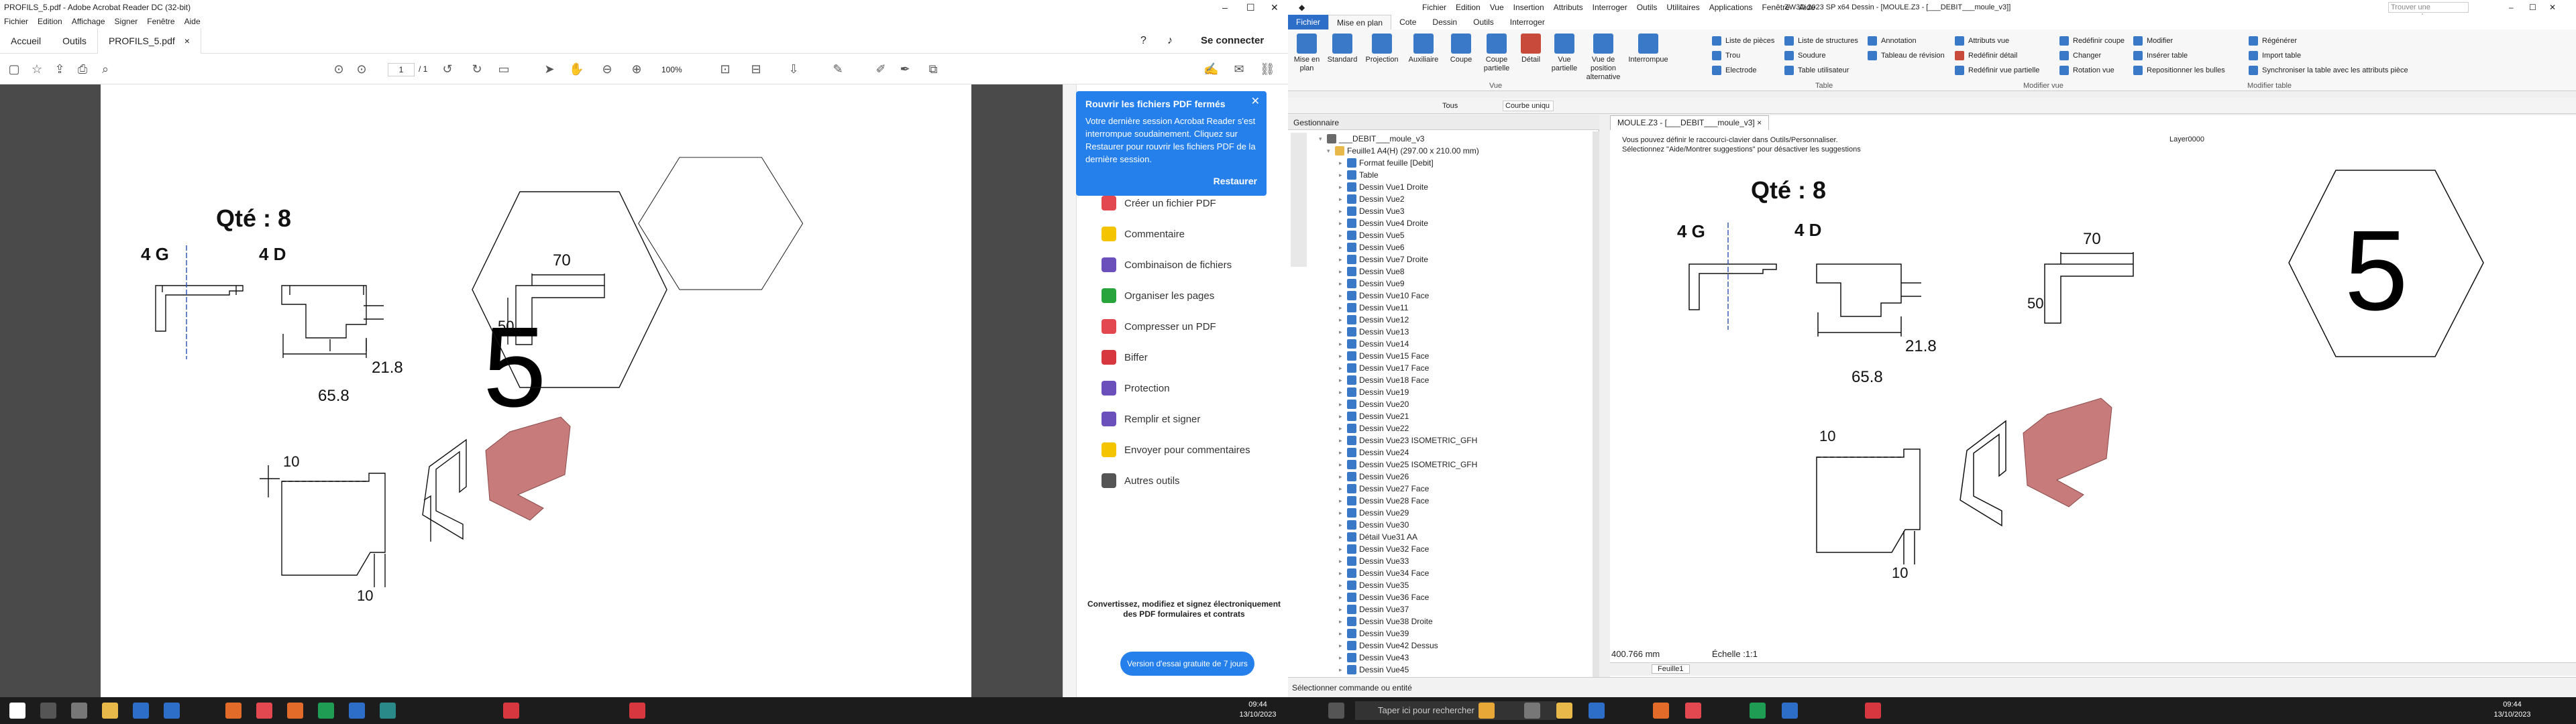  What do you see at coordinates (1373, 308) in the screenshot?
I see `tree-item: ▸ Dessin Vue11` at bounding box center [1373, 308].